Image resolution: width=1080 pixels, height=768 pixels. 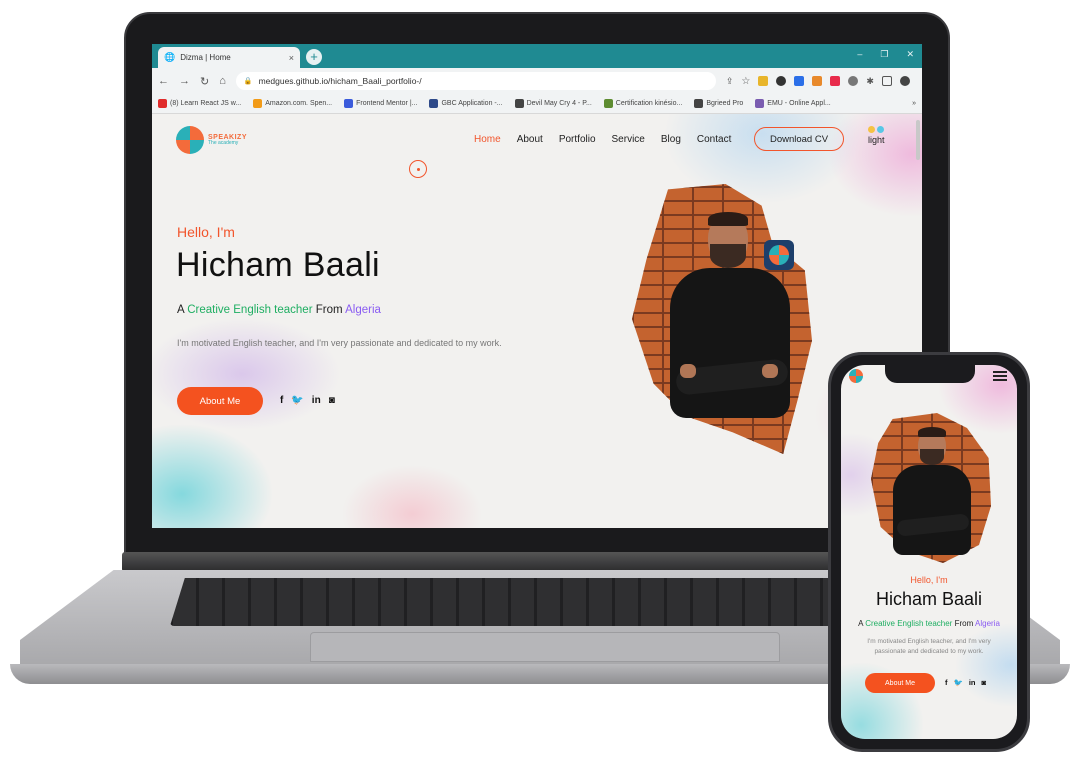 I want to click on extension-icons: ⇪ ☆ ✱ ⋮, so click(x=824, y=81).